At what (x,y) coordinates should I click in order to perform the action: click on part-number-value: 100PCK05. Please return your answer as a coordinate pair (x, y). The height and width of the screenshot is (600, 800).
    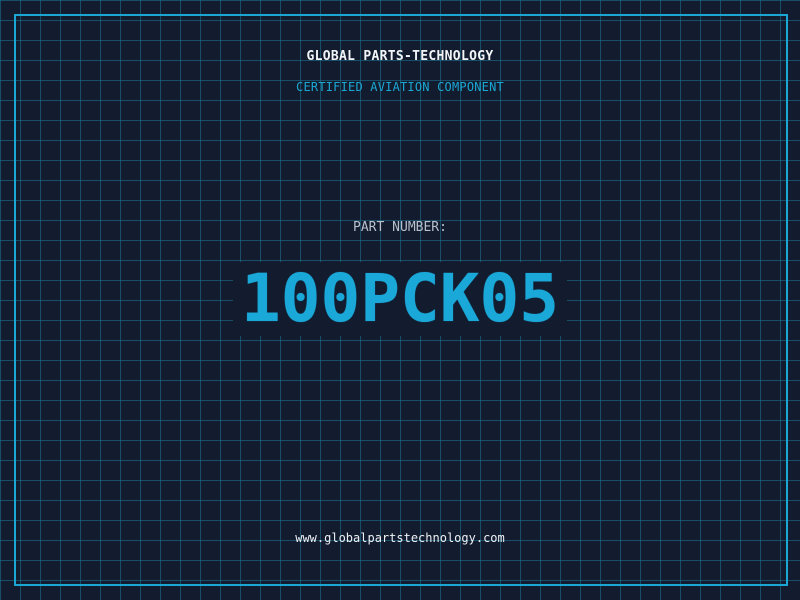
    Looking at the image, I should click on (400, 299).